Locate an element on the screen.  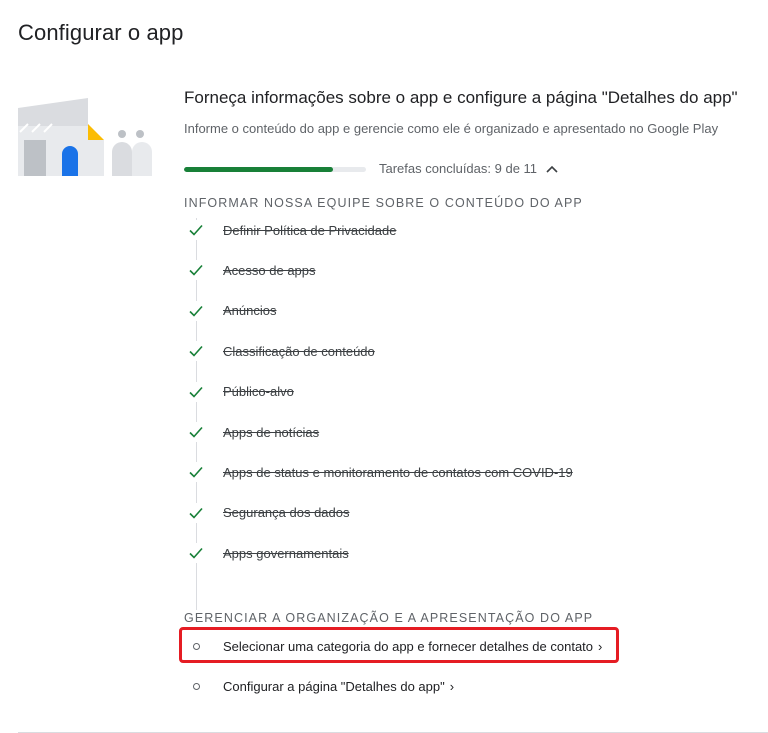
chevron-up-icon is located at coordinates (552, 169).